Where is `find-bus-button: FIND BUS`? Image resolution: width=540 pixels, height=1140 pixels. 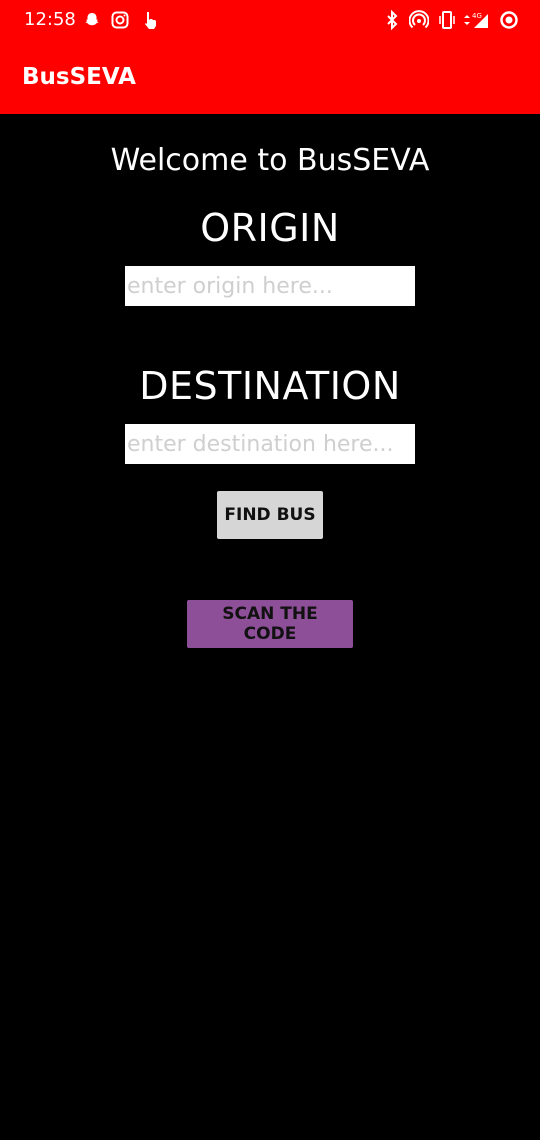 find-bus-button: FIND BUS is located at coordinates (270, 515).